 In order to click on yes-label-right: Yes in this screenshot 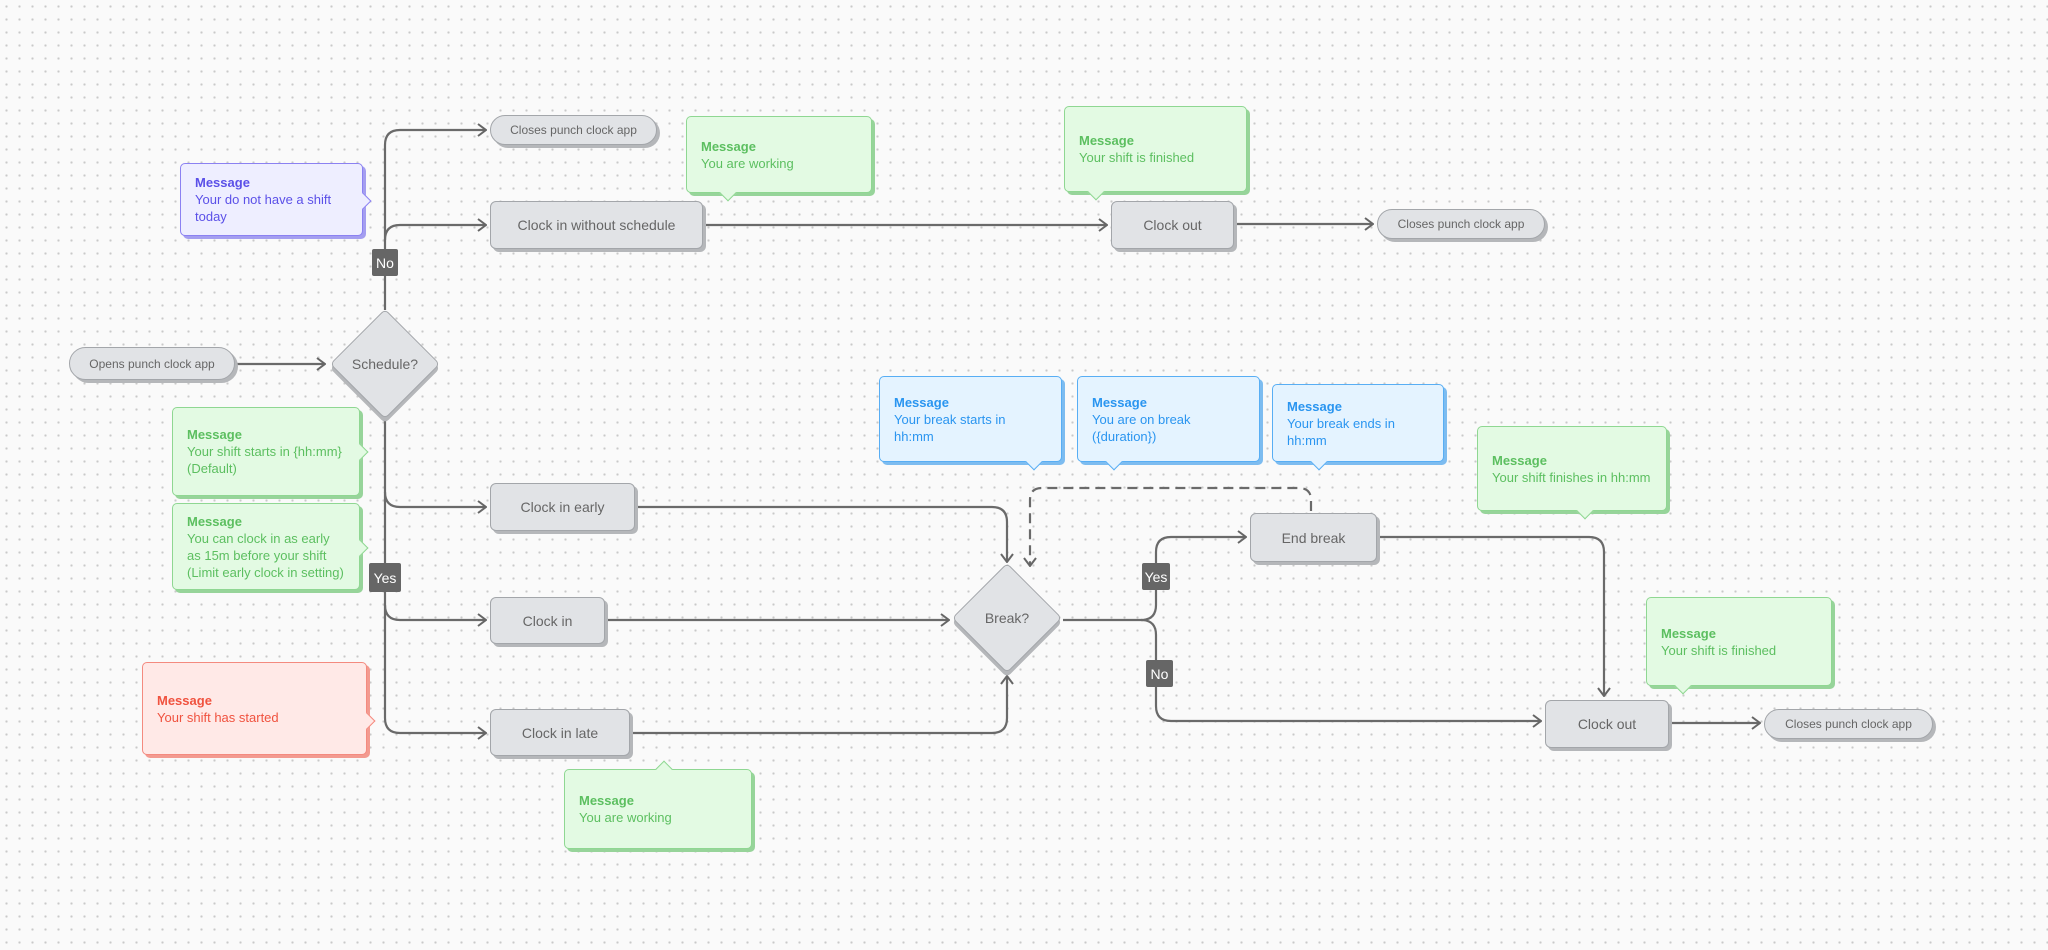, I will do `click(1156, 576)`.